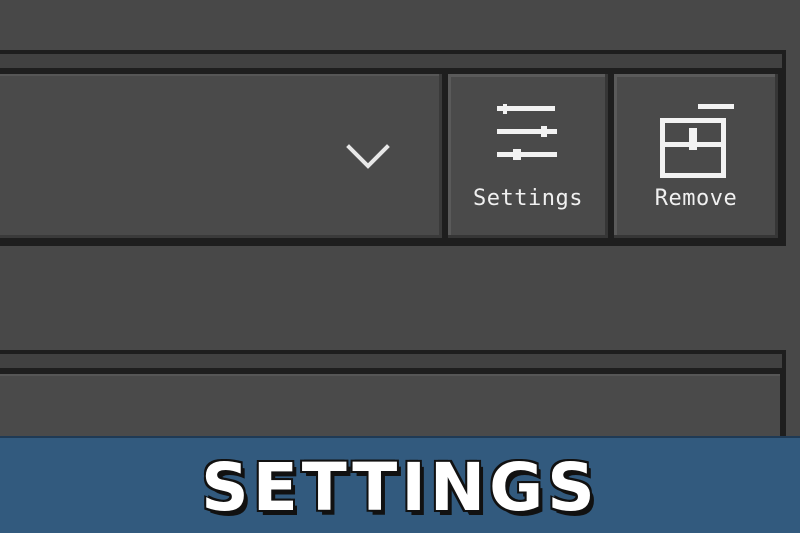 The width and height of the screenshot is (800, 533). I want to click on remove-label: Remove, so click(696, 198).